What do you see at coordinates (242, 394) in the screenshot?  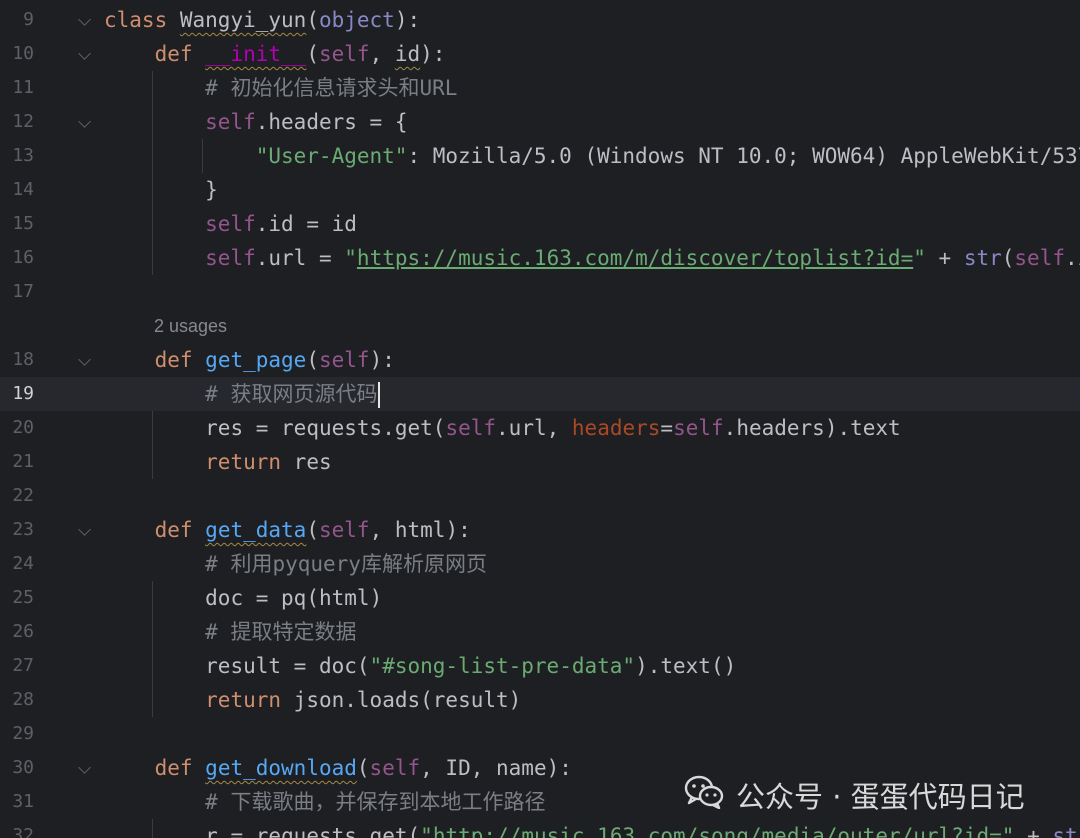 I see `code-text: # 获取网页源代码` at bounding box center [242, 394].